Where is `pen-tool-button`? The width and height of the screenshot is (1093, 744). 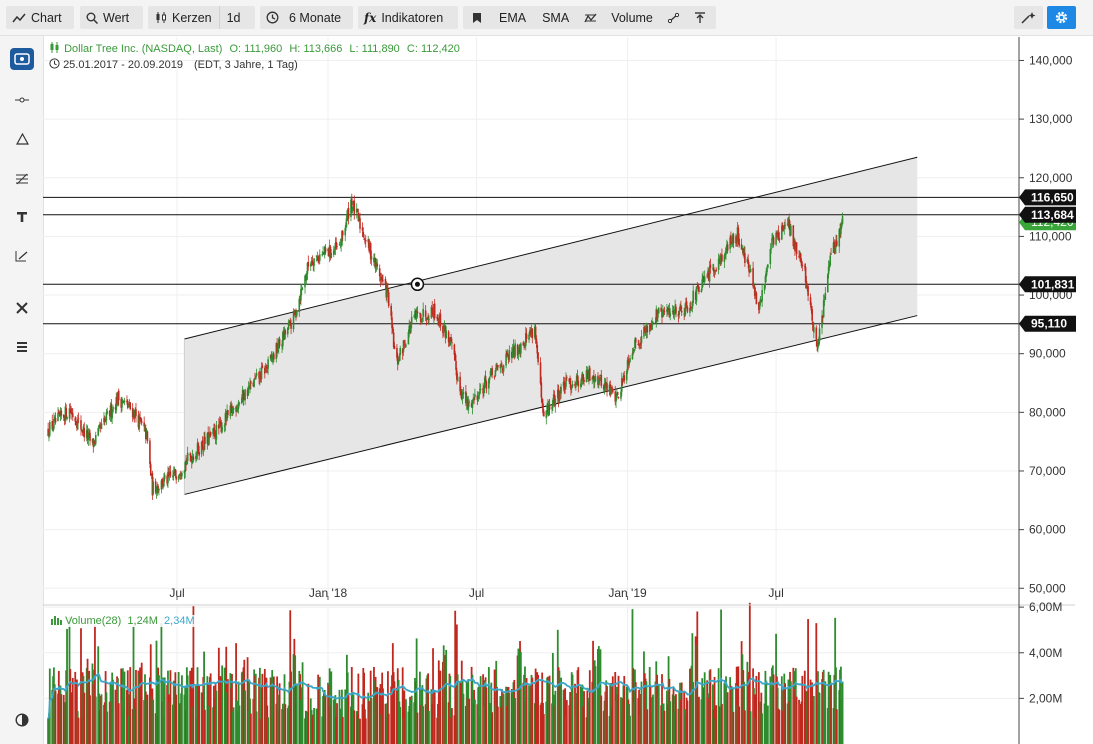 pen-tool-button is located at coordinates (22, 256).